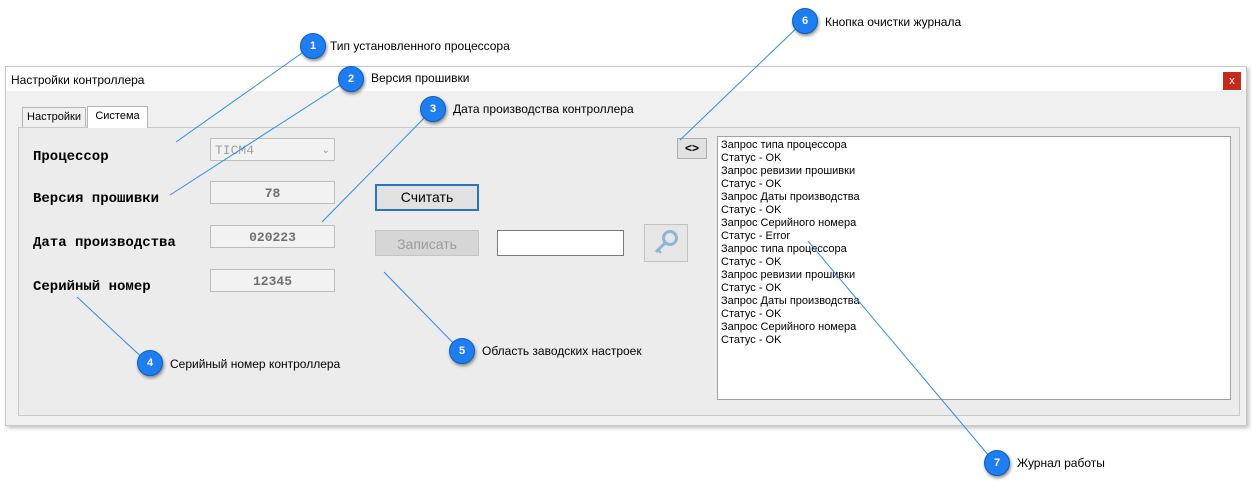 The width and height of the screenshot is (1252, 487). Describe the element at coordinates (997, 463) in the screenshot. I see `callout-marker-7: 7` at that location.